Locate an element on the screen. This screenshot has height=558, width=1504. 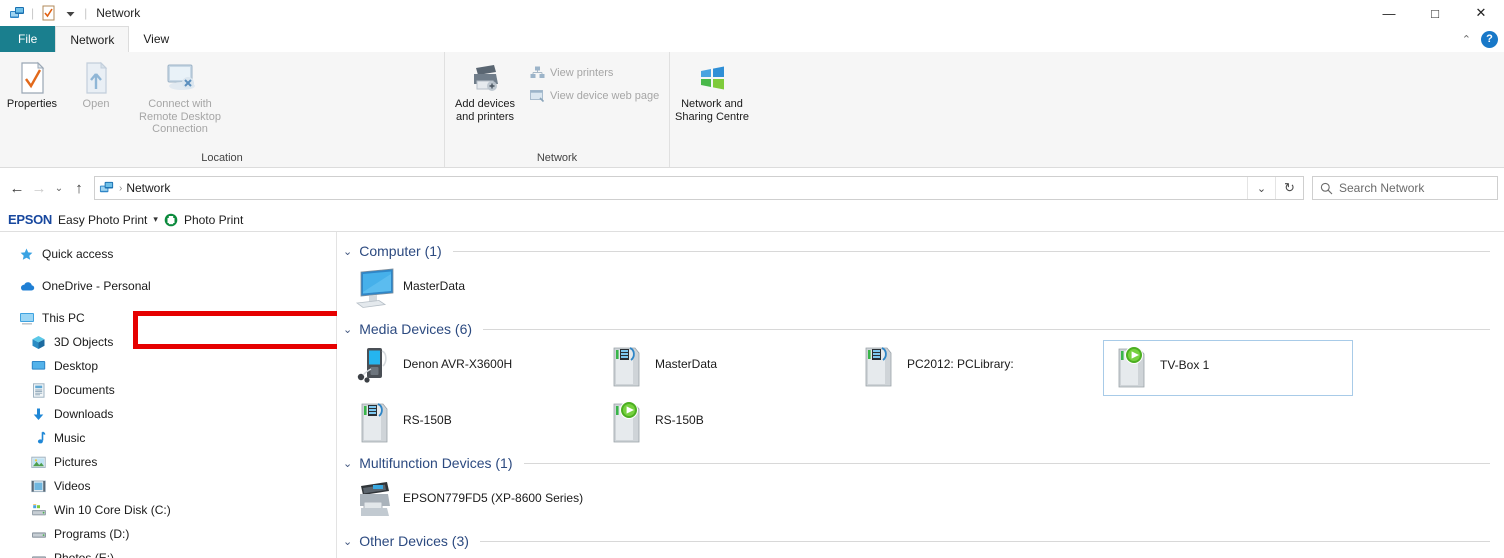
tab-network: Network is located at coordinates (92, 39).